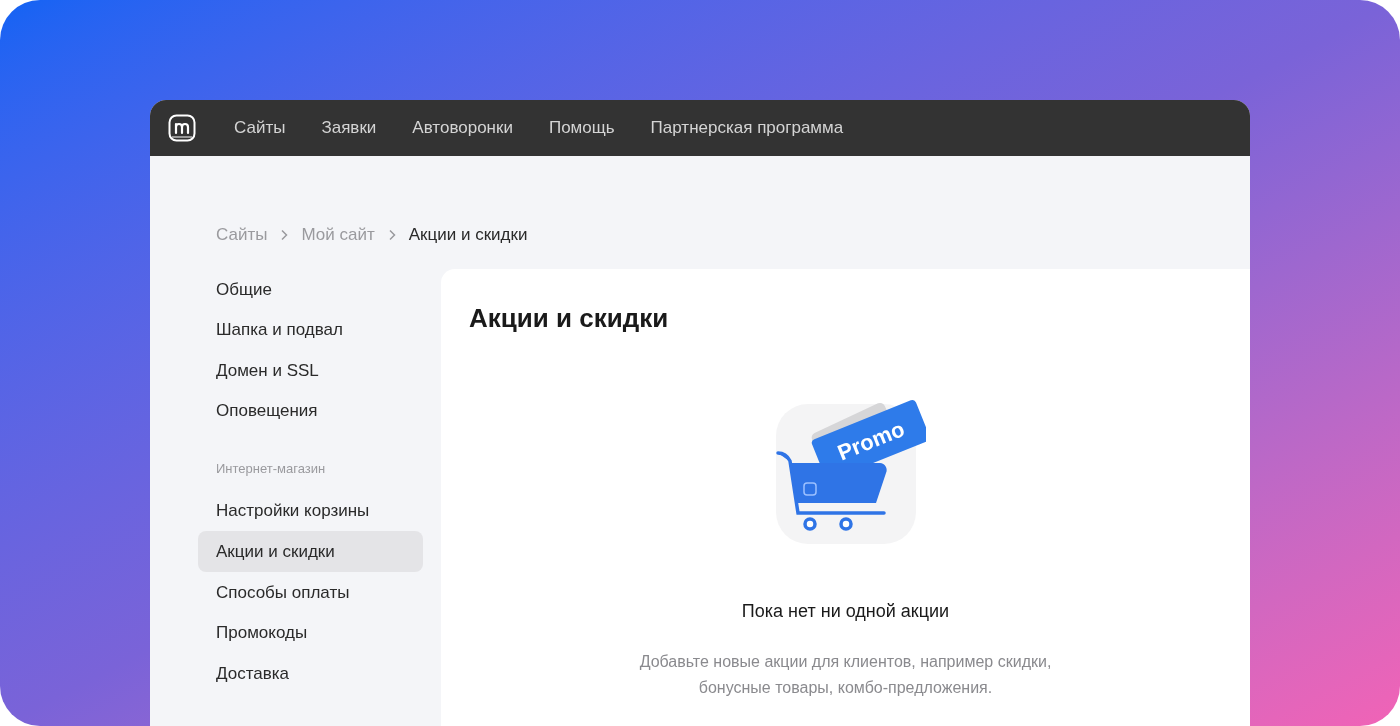 This screenshot has height=726, width=1400. I want to click on logo-icon, so click(182, 128).